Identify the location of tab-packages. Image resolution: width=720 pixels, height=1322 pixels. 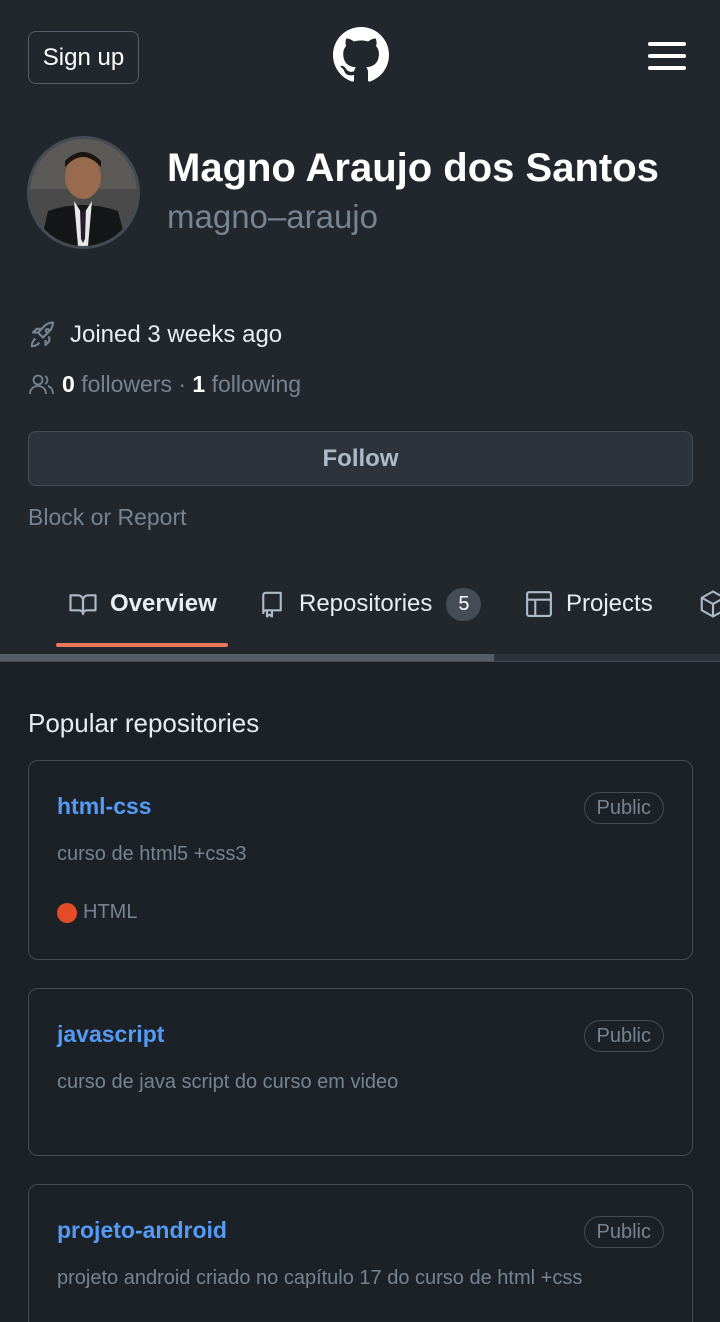
(709, 604).